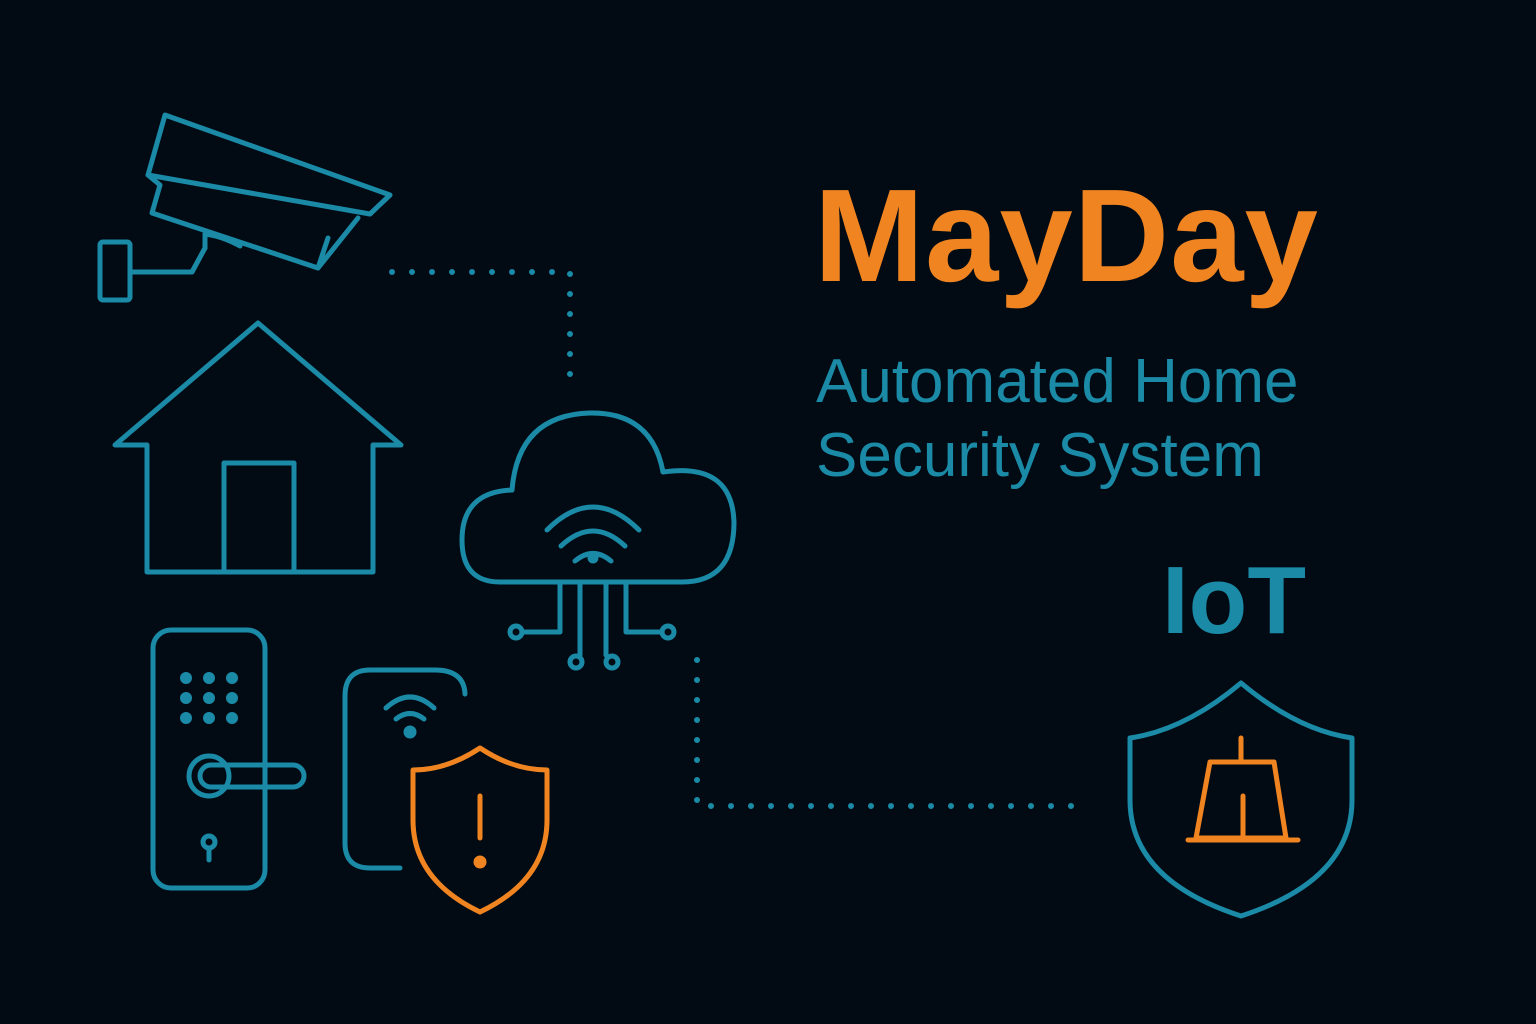 This screenshot has height=1024, width=1536. I want to click on subtitle-line-1: Automated Home, so click(1057, 381).